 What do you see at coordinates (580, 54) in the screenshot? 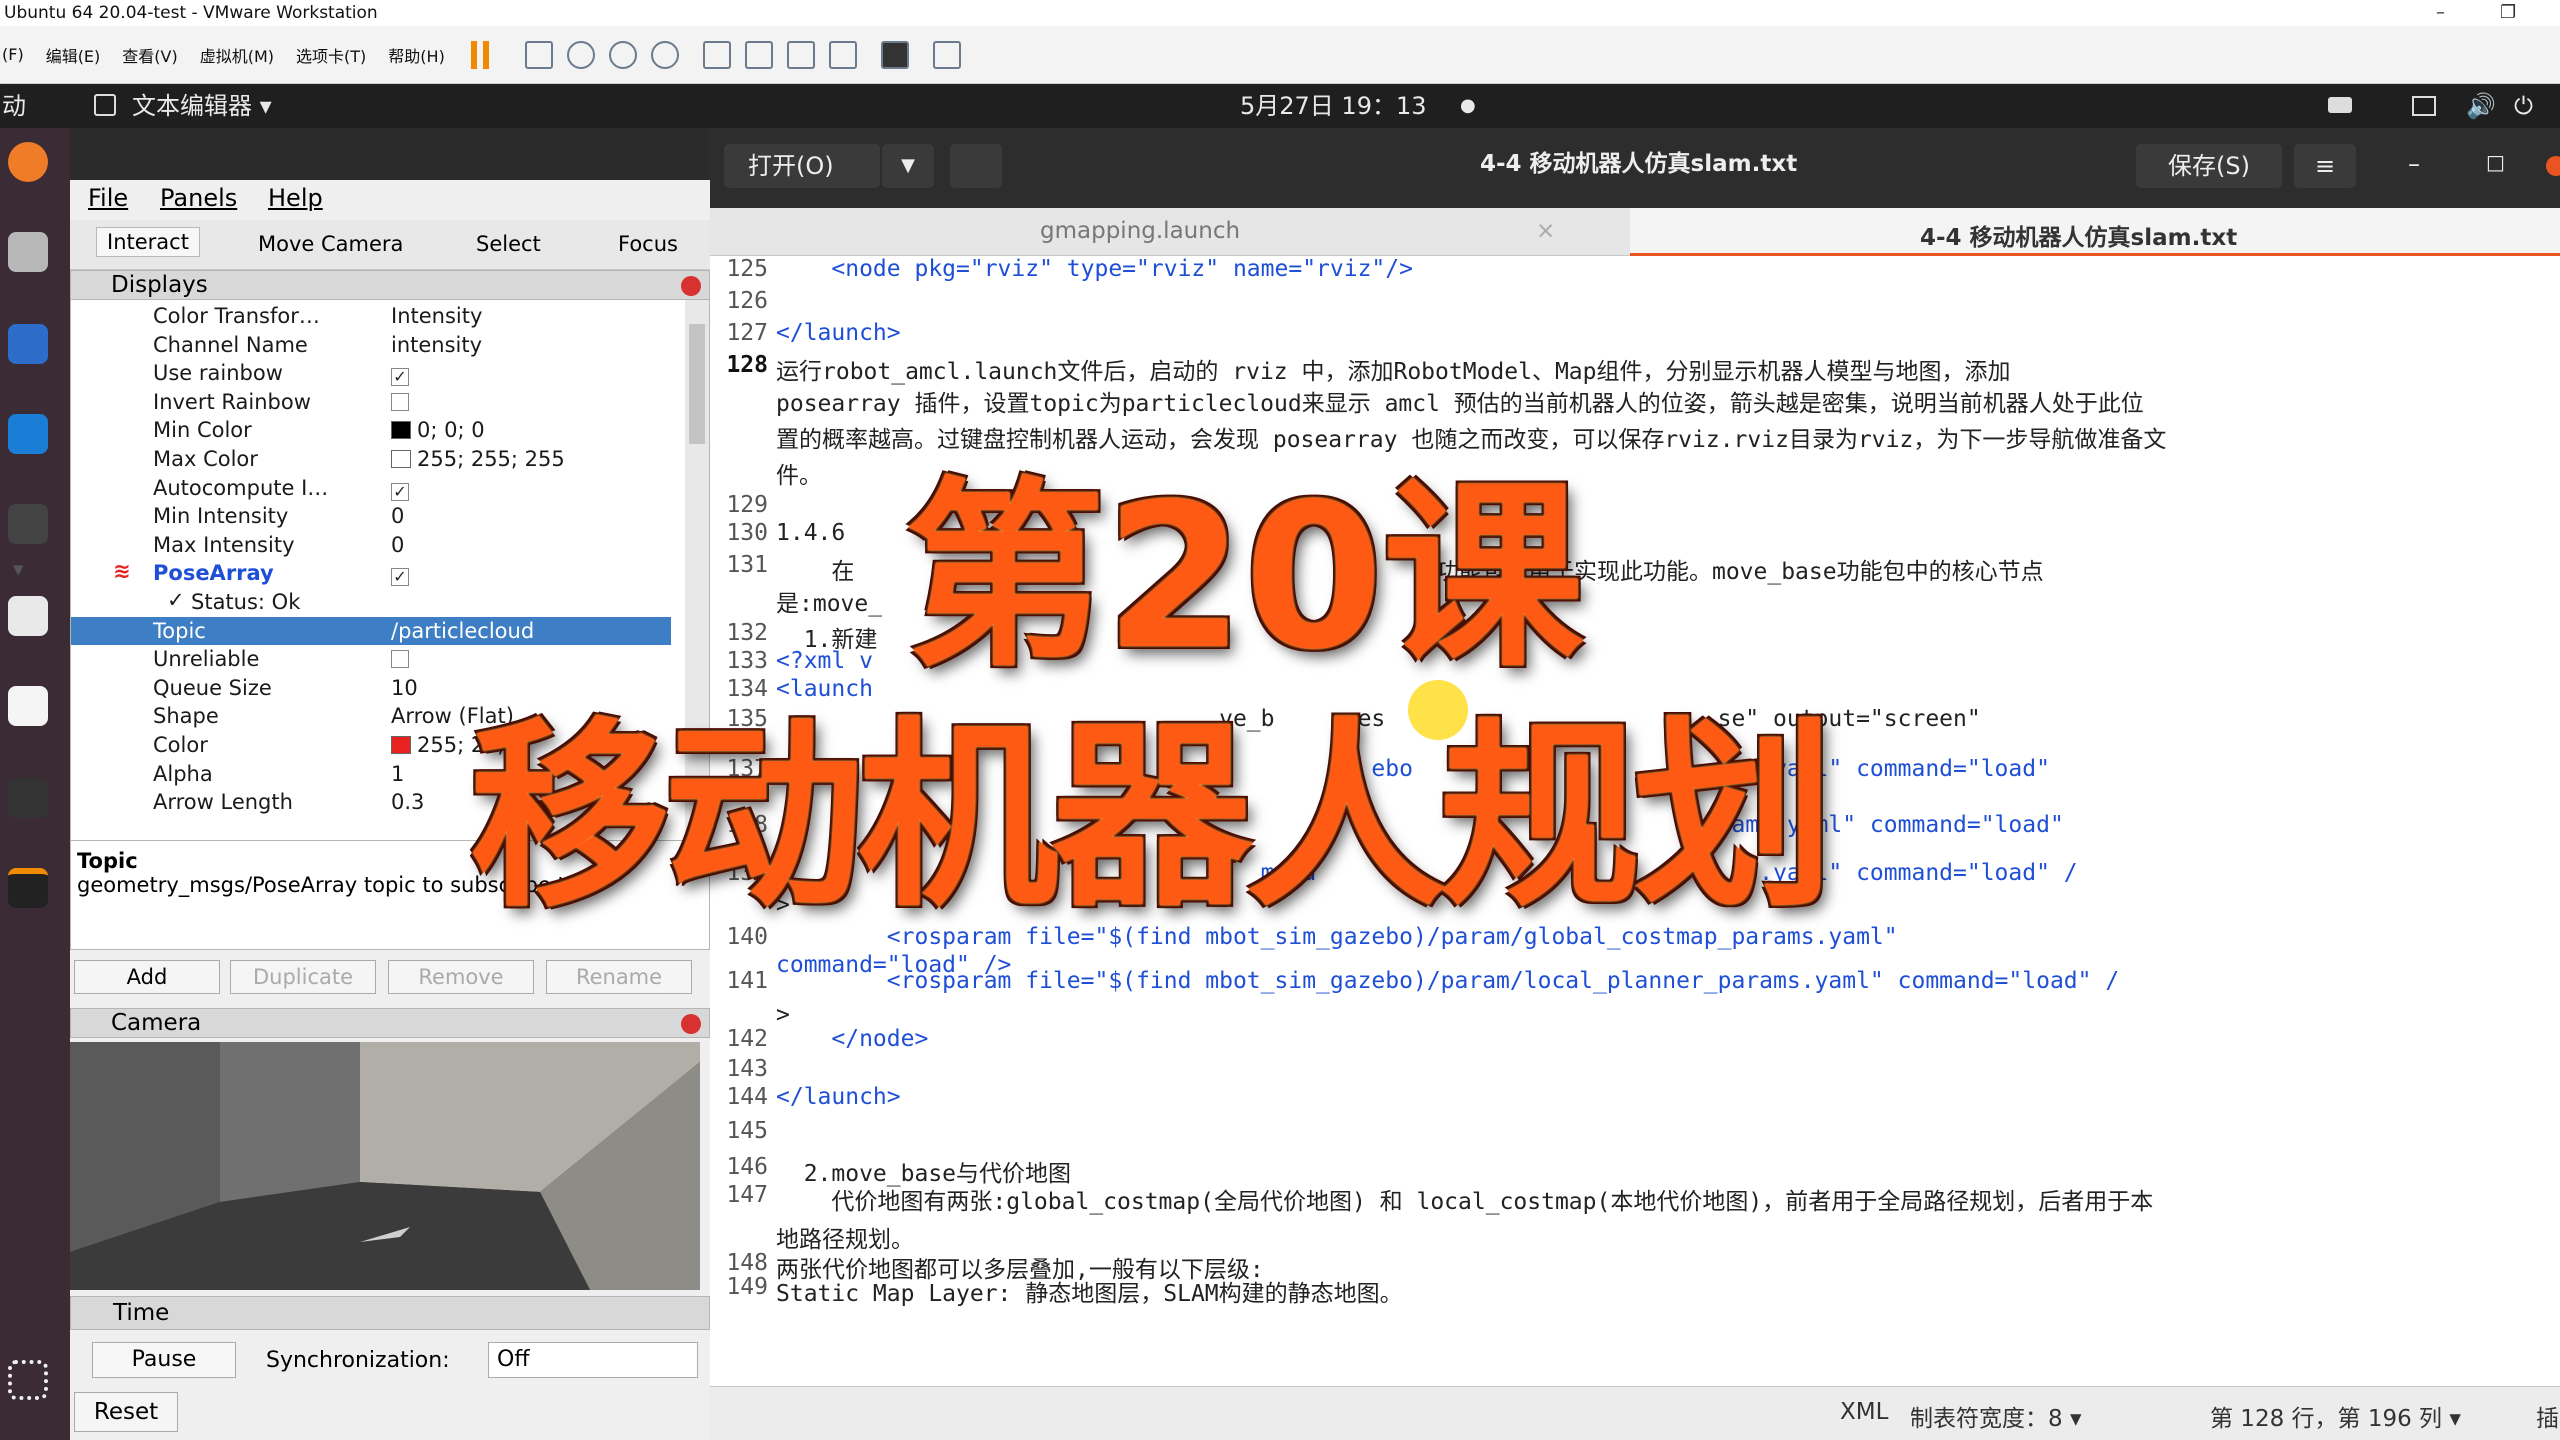
I see `snapshot-icon` at bounding box center [580, 54].